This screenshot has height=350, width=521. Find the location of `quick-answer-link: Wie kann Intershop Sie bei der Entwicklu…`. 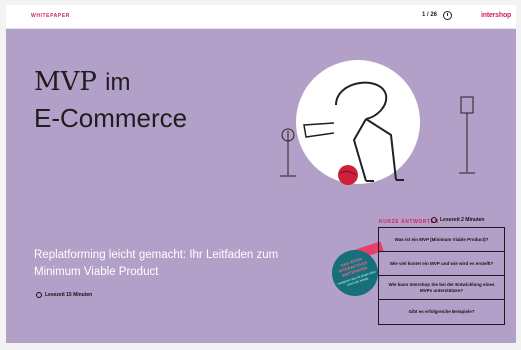

quick-answer-link: Wie kann Intershop Sie bei der Entwicklu… is located at coordinates (441, 288).